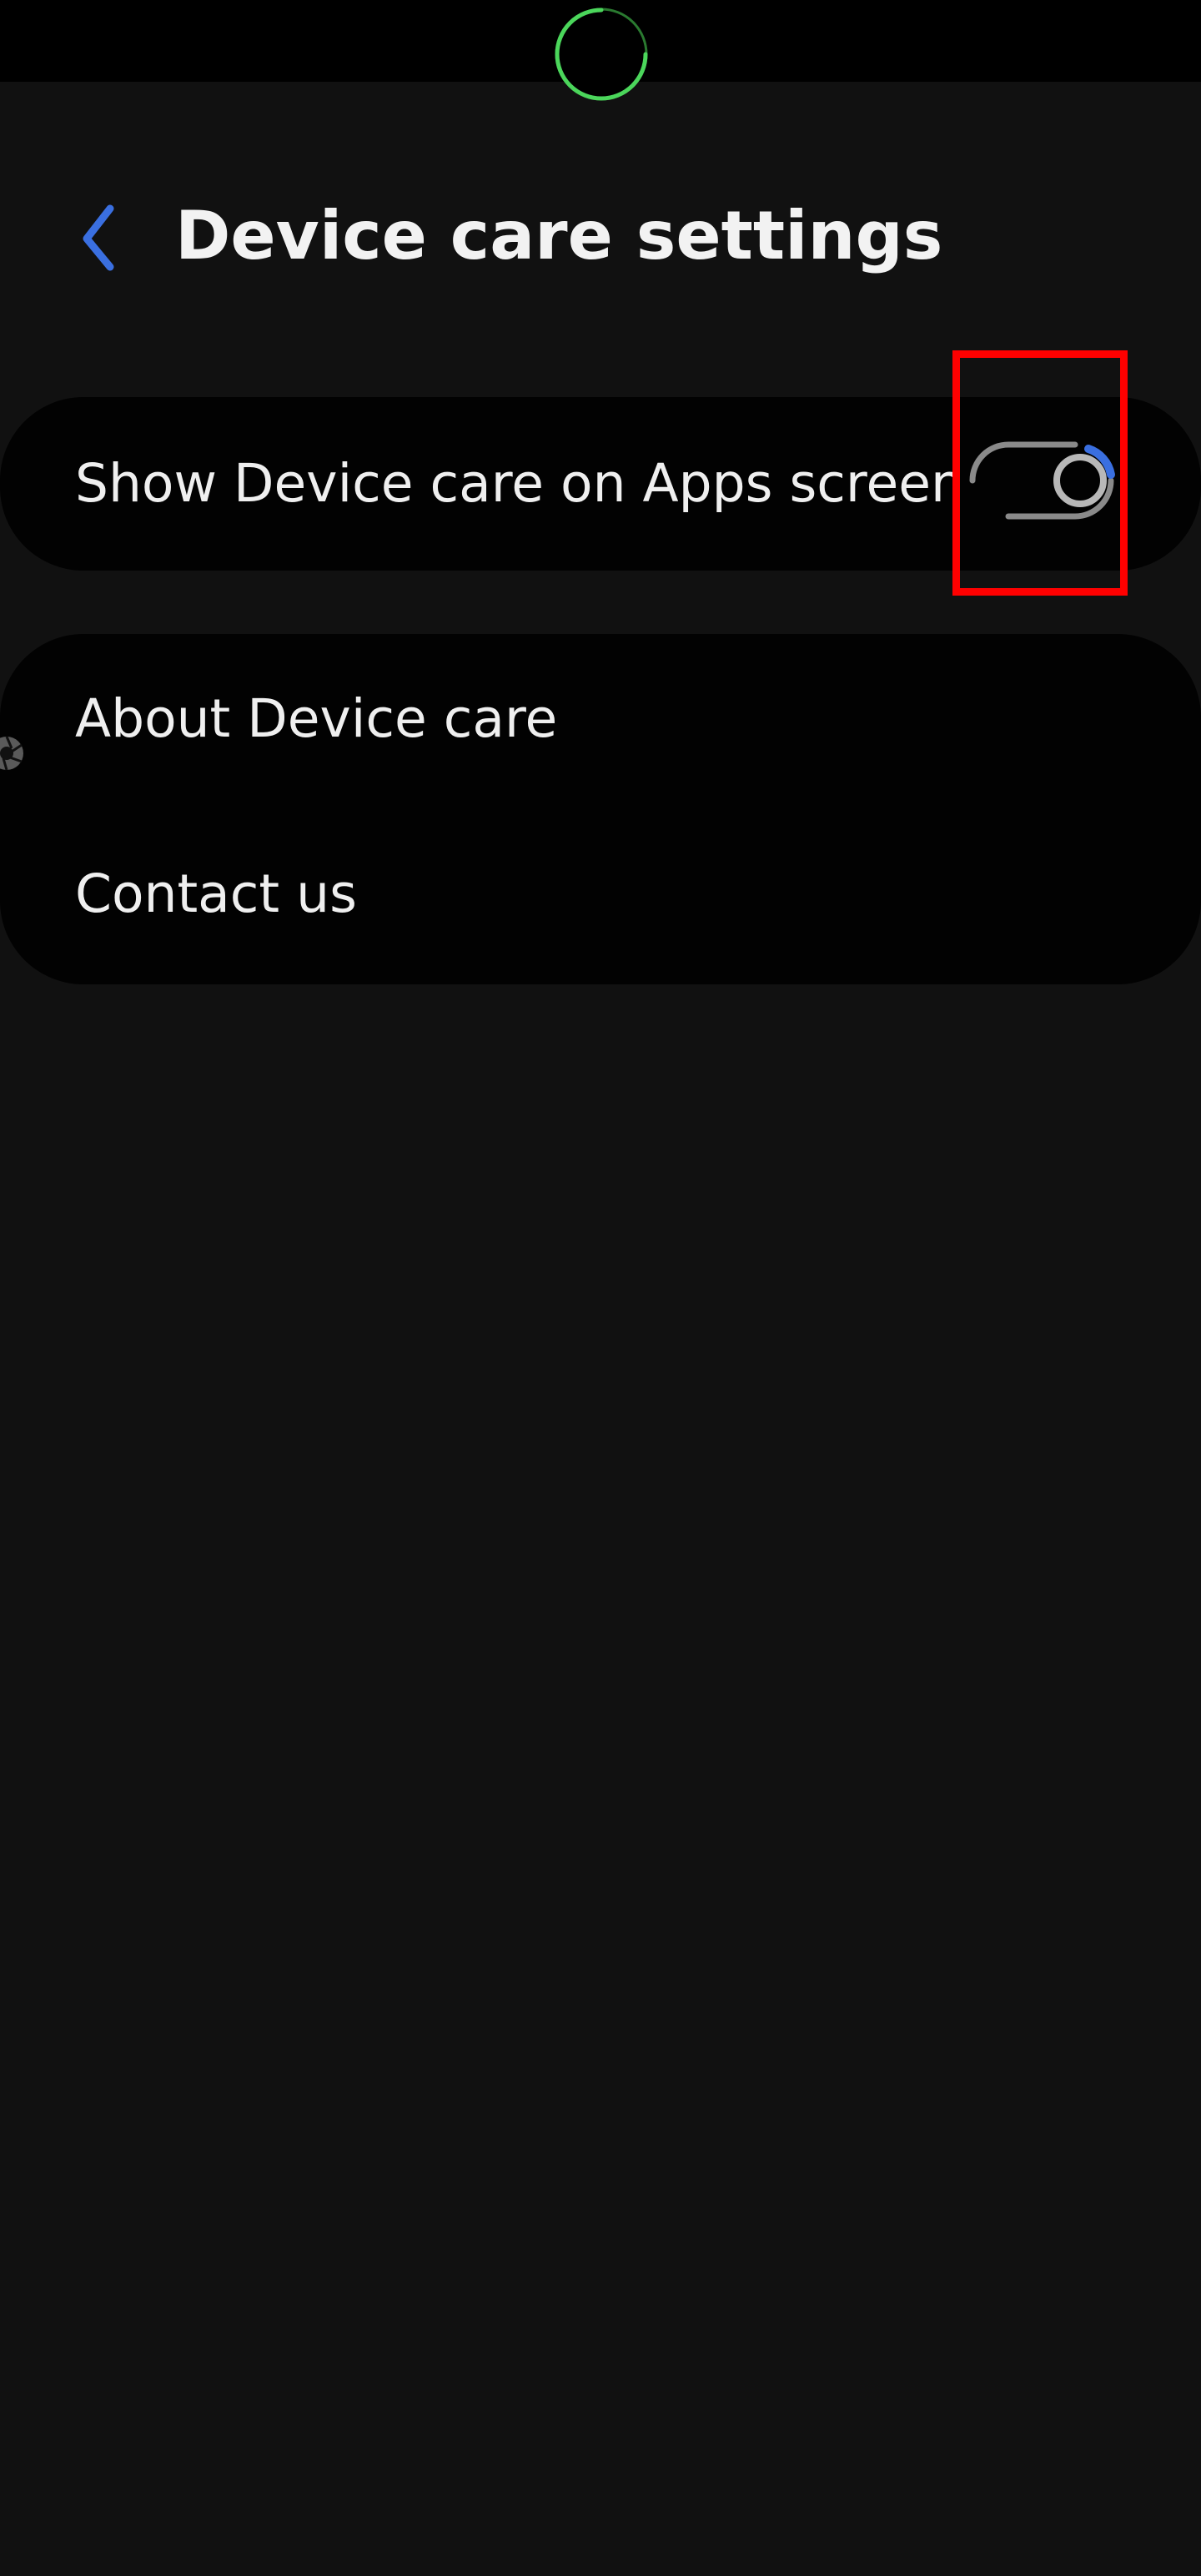  I want to click on chevron-left-icon, so click(98, 237).